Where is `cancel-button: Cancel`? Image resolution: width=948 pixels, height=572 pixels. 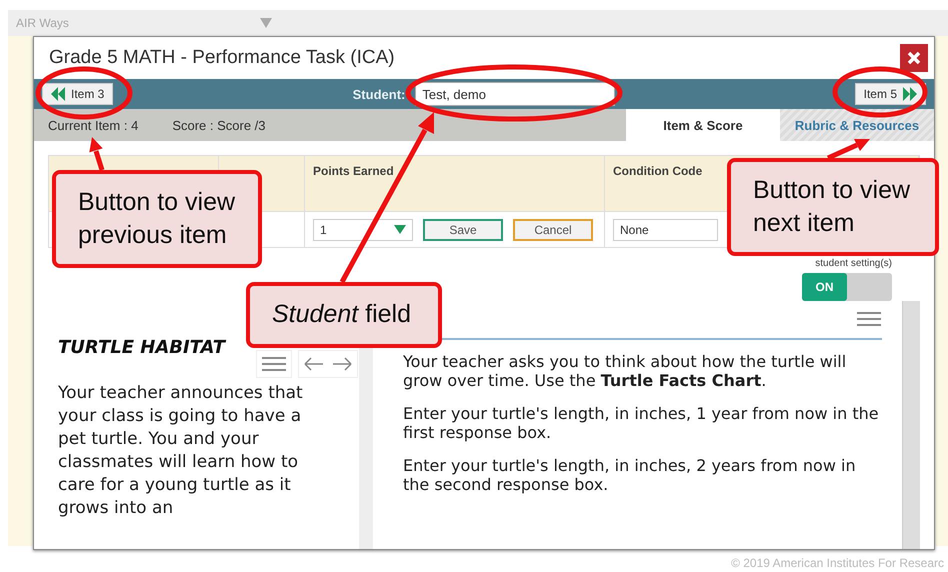
cancel-button: Cancel is located at coordinates (553, 229).